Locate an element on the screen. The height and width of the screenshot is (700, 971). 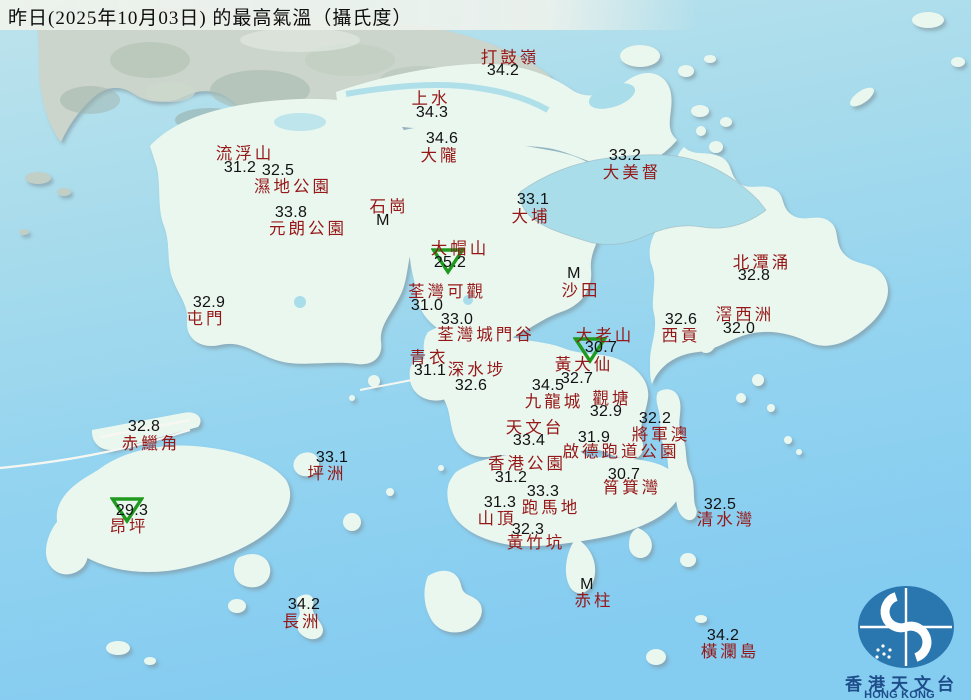
hko-logo: 香港天文台 HONG KONG OBSERVATORY is located at coordinates (899, 640).